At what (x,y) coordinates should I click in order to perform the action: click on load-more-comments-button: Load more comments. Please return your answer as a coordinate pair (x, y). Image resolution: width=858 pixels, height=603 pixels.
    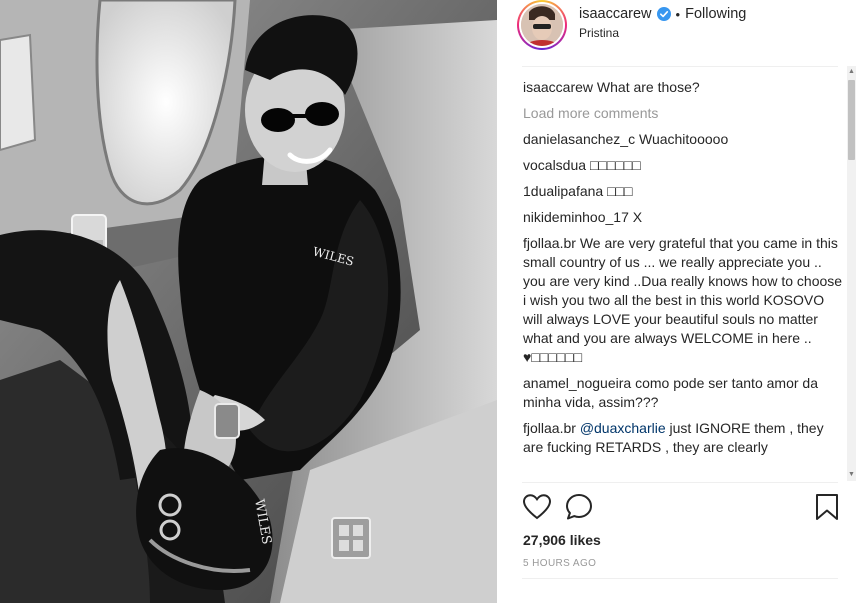
    Looking at the image, I should click on (684, 113).